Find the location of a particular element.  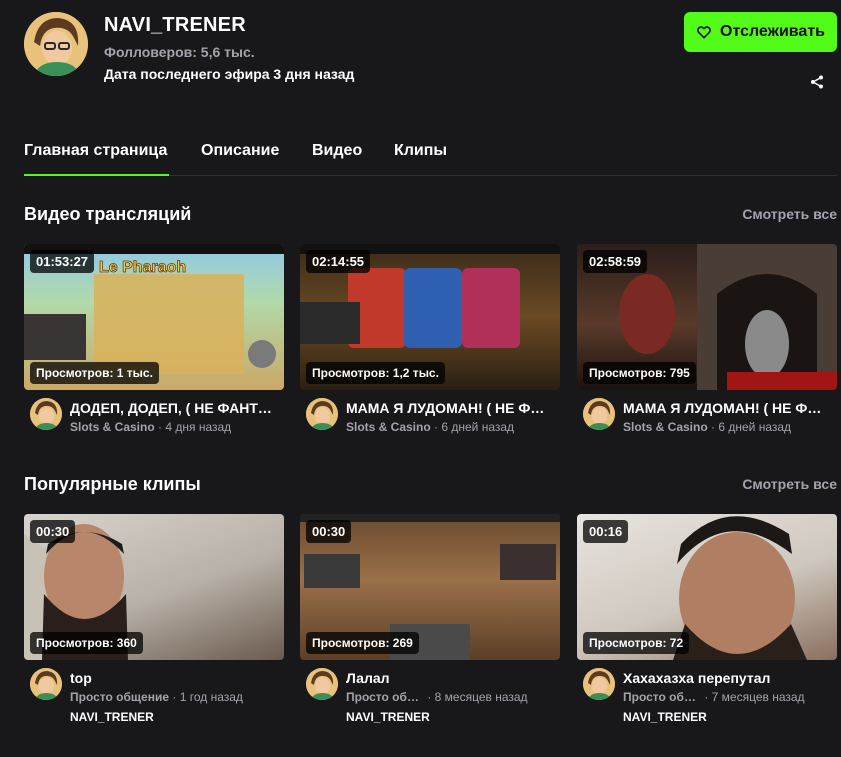

share-icon is located at coordinates (817, 82).